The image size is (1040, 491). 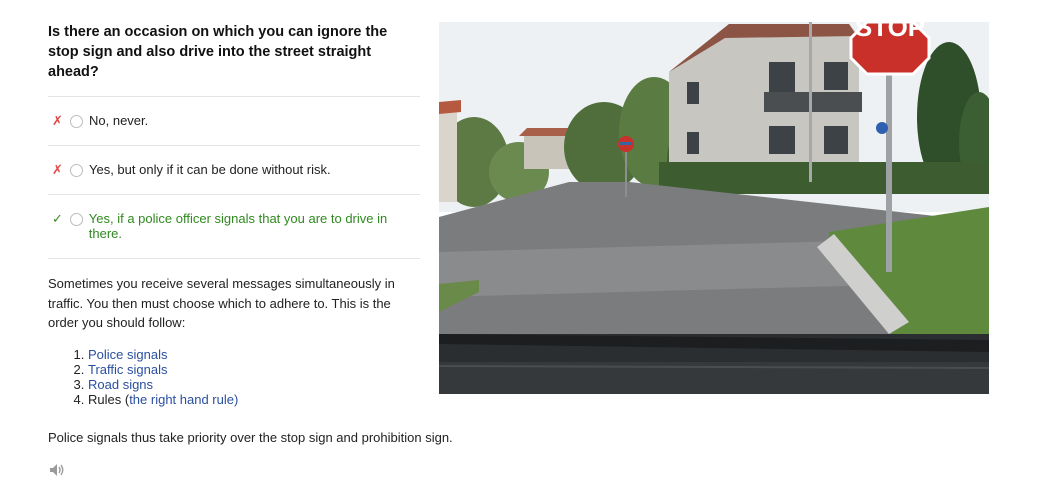 What do you see at coordinates (254, 384) in the screenshot?
I see `list-item: Road signs` at bounding box center [254, 384].